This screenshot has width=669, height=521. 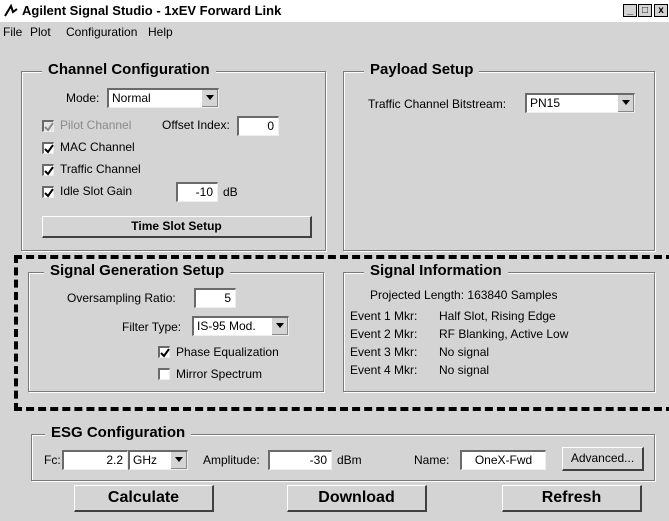 What do you see at coordinates (95, 460) in the screenshot?
I see `fc-field: 2.2` at bounding box center [95, 460].